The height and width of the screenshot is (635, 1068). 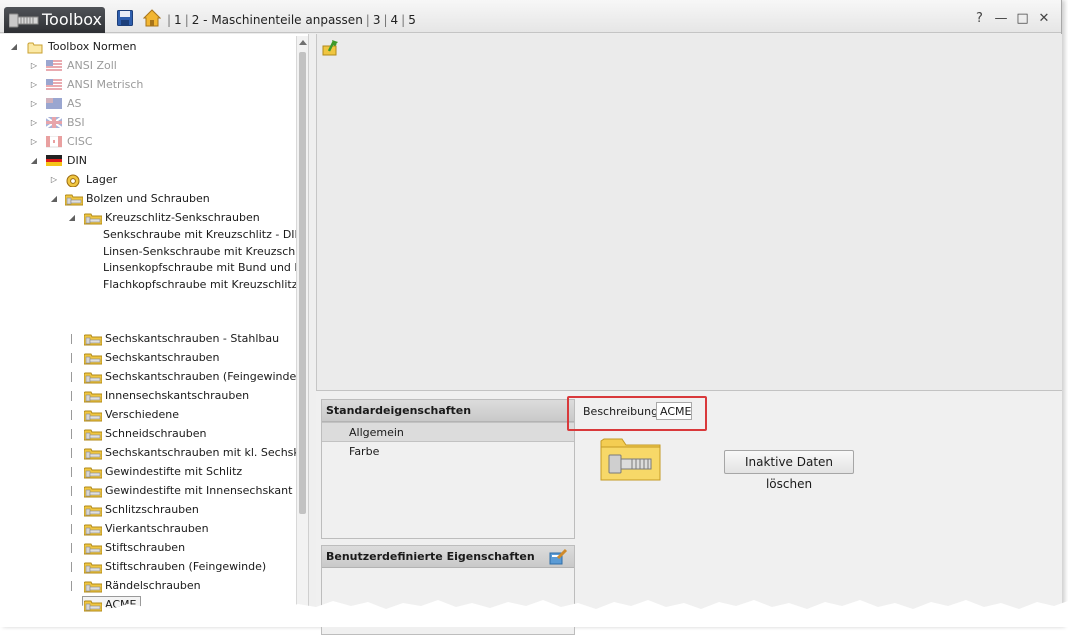 What do you see at coordinates (1023, 18) in the screenshot?
I see `restore-icon: □` at bounding box center [1023, 18].